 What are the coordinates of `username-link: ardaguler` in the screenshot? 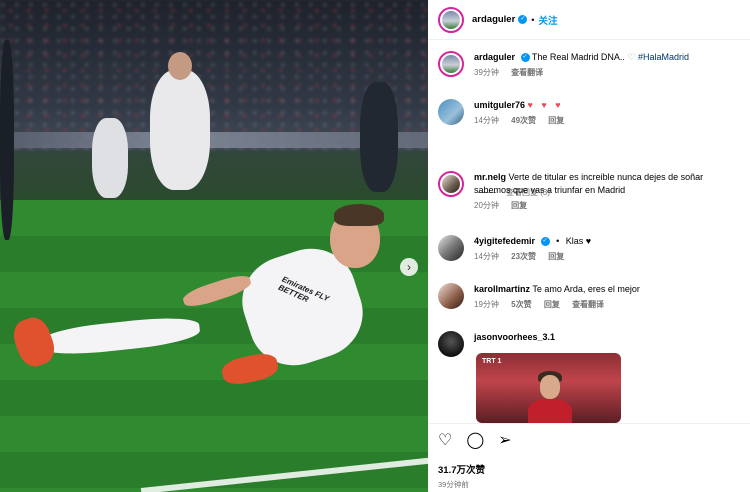 It's located at (493, 19).